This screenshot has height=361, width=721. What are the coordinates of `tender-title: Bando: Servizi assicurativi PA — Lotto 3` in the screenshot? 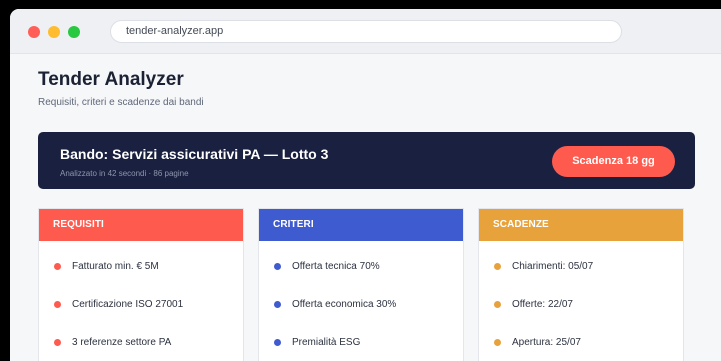 It's located at (194, 154).